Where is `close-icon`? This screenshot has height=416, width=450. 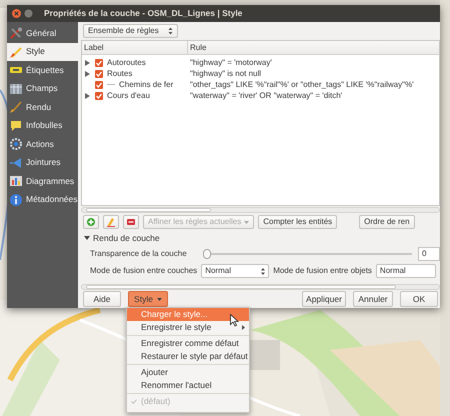
close-icon is located at coordinates (16, 13).